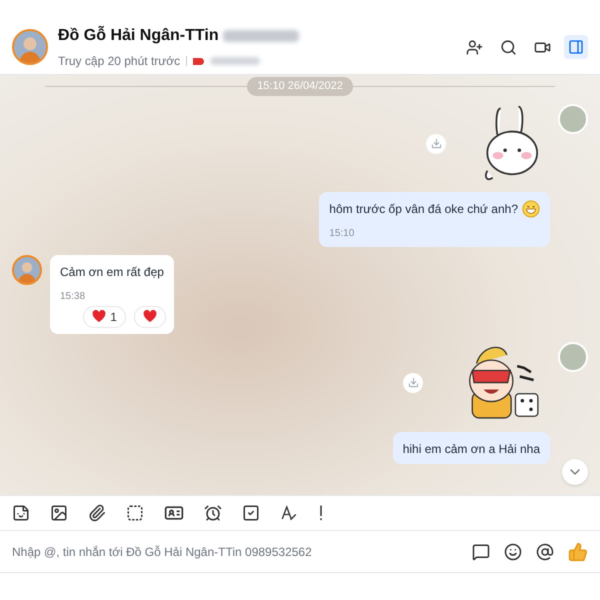 Image resolution: width=600 pixels, height=600 pixels. What do you see at coordinates (113, 317) in the screenshot?
I see `reaction-count: 1` at bounding box center [113, 317].